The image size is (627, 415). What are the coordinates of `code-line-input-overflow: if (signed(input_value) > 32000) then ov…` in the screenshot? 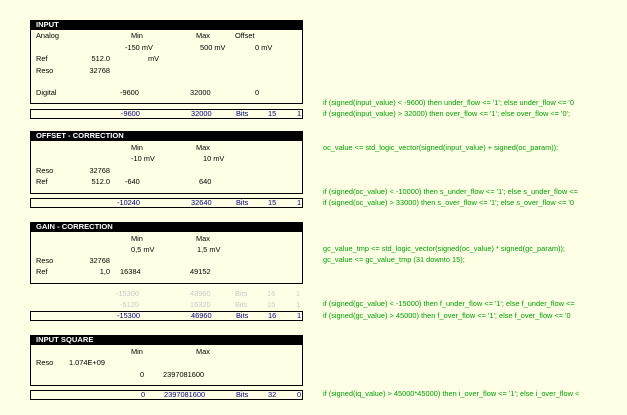 It's located at (447, 113).